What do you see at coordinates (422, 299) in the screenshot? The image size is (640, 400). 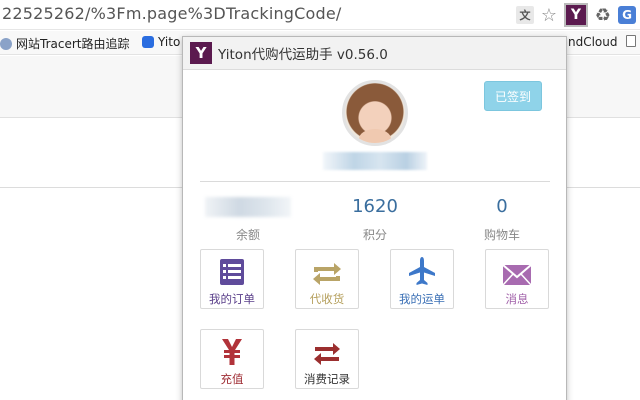 I see `tile-label: 我的运单` at bounding box center [422, 299].